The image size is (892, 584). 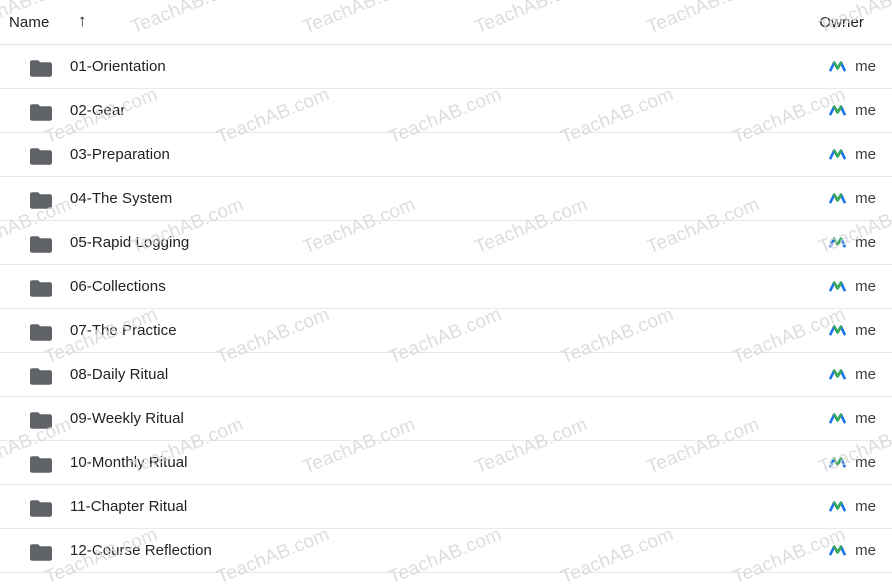 I want to click on table-row: 03-Preparation me, so click(x=446, y=155).